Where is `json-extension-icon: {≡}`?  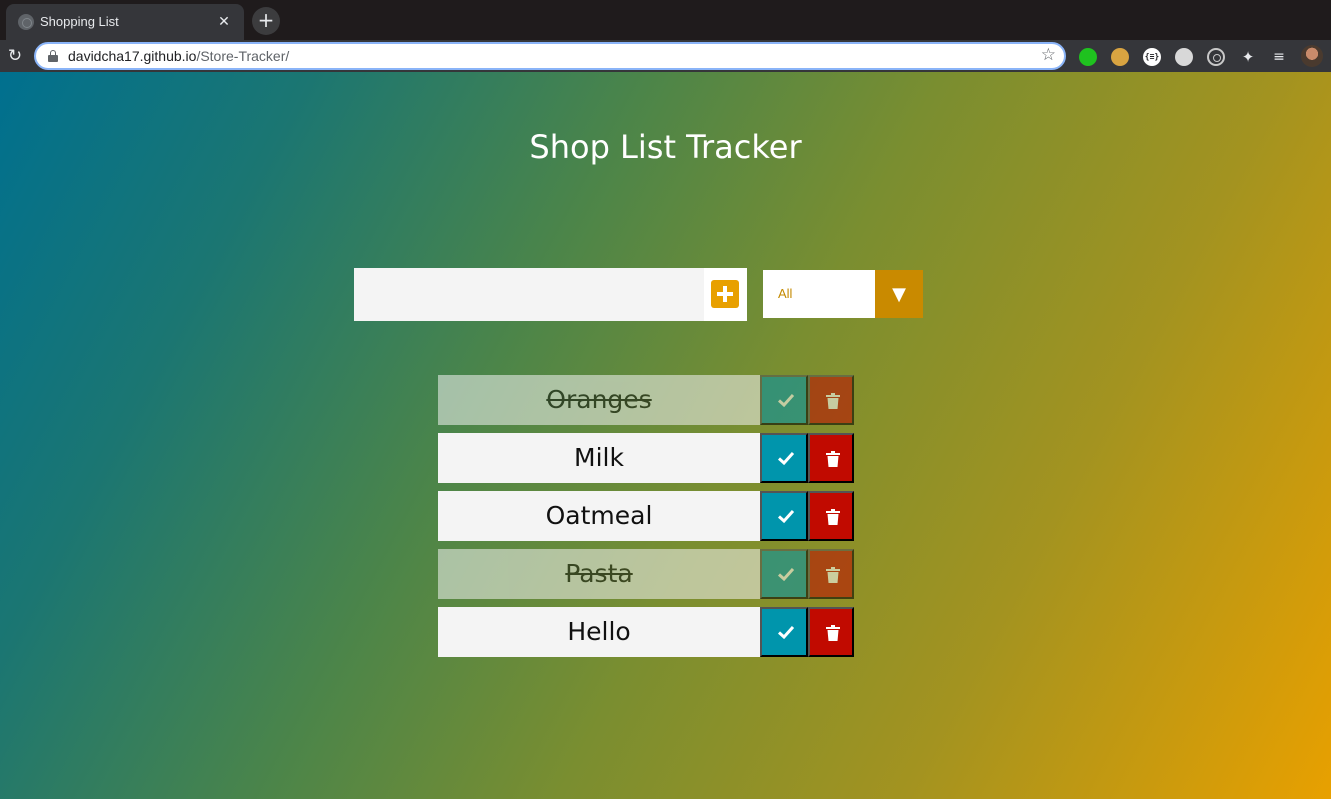
json-extension-icon: {≡} is located at coordinates (1152, 57).